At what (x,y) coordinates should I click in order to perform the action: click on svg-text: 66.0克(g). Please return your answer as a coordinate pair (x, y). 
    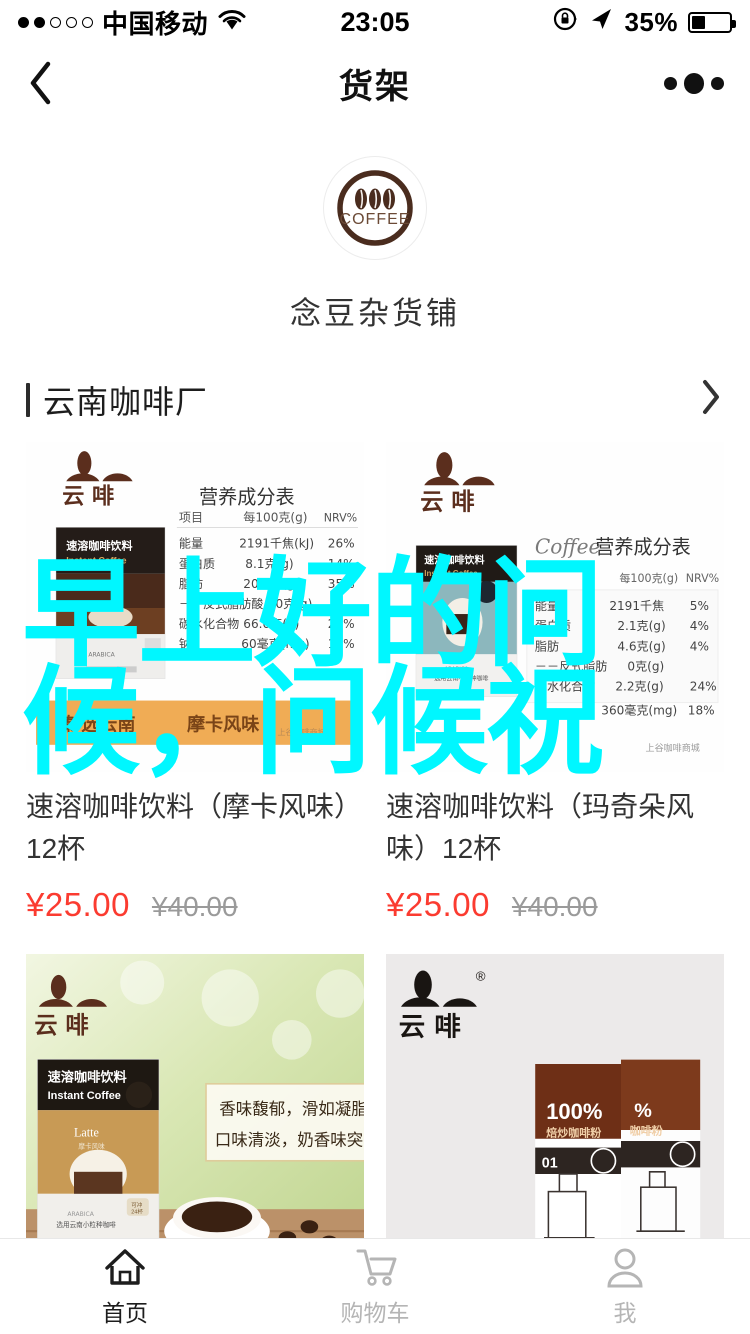
    Looking at the image, I should click on (271, 624).